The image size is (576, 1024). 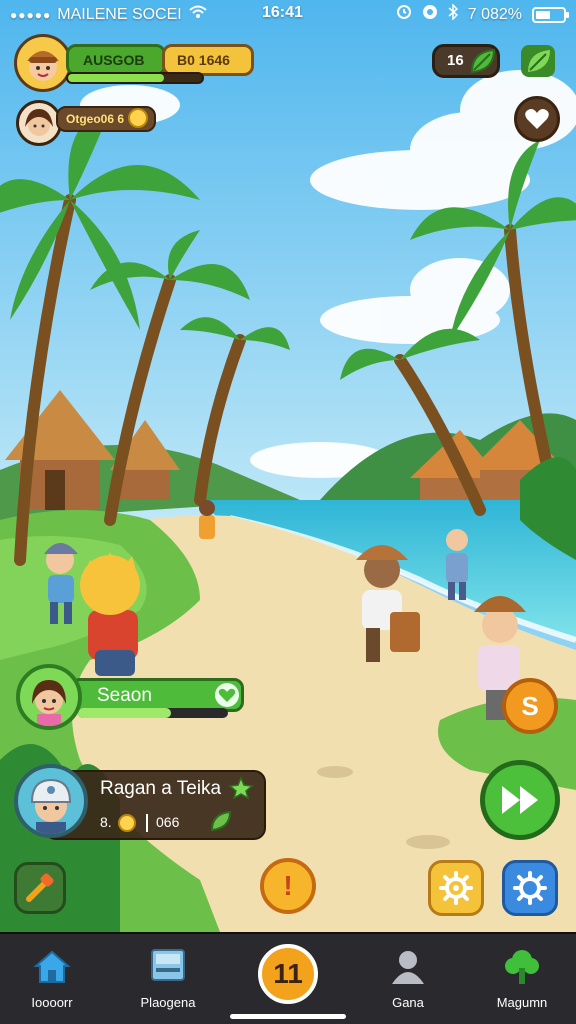 I want to click on nav-center-button: 11, so click(x=288, y=974).